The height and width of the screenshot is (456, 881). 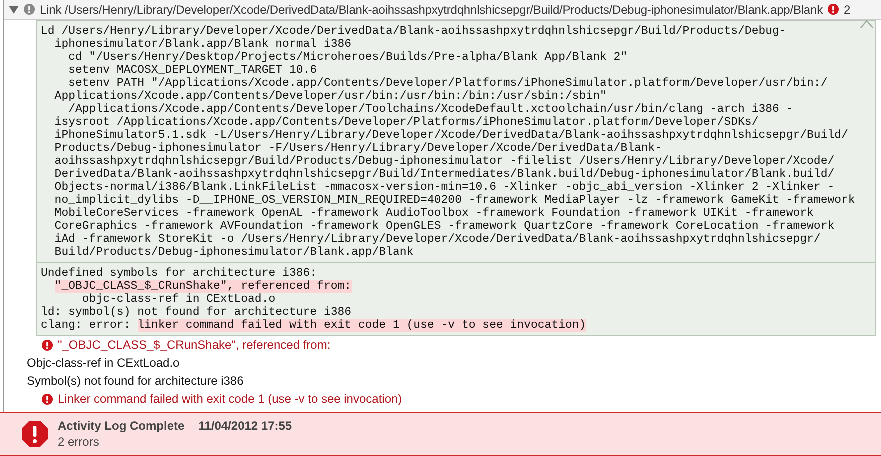 I want to click on log-line: iPhoneSimulator5.1.sdk -L/Users/Henry/Library/Developer/Xcode/DerivedData/Blank-aoihssashpxytrdqhnlshicsepgr/Build/, so click(x=452, y=135).